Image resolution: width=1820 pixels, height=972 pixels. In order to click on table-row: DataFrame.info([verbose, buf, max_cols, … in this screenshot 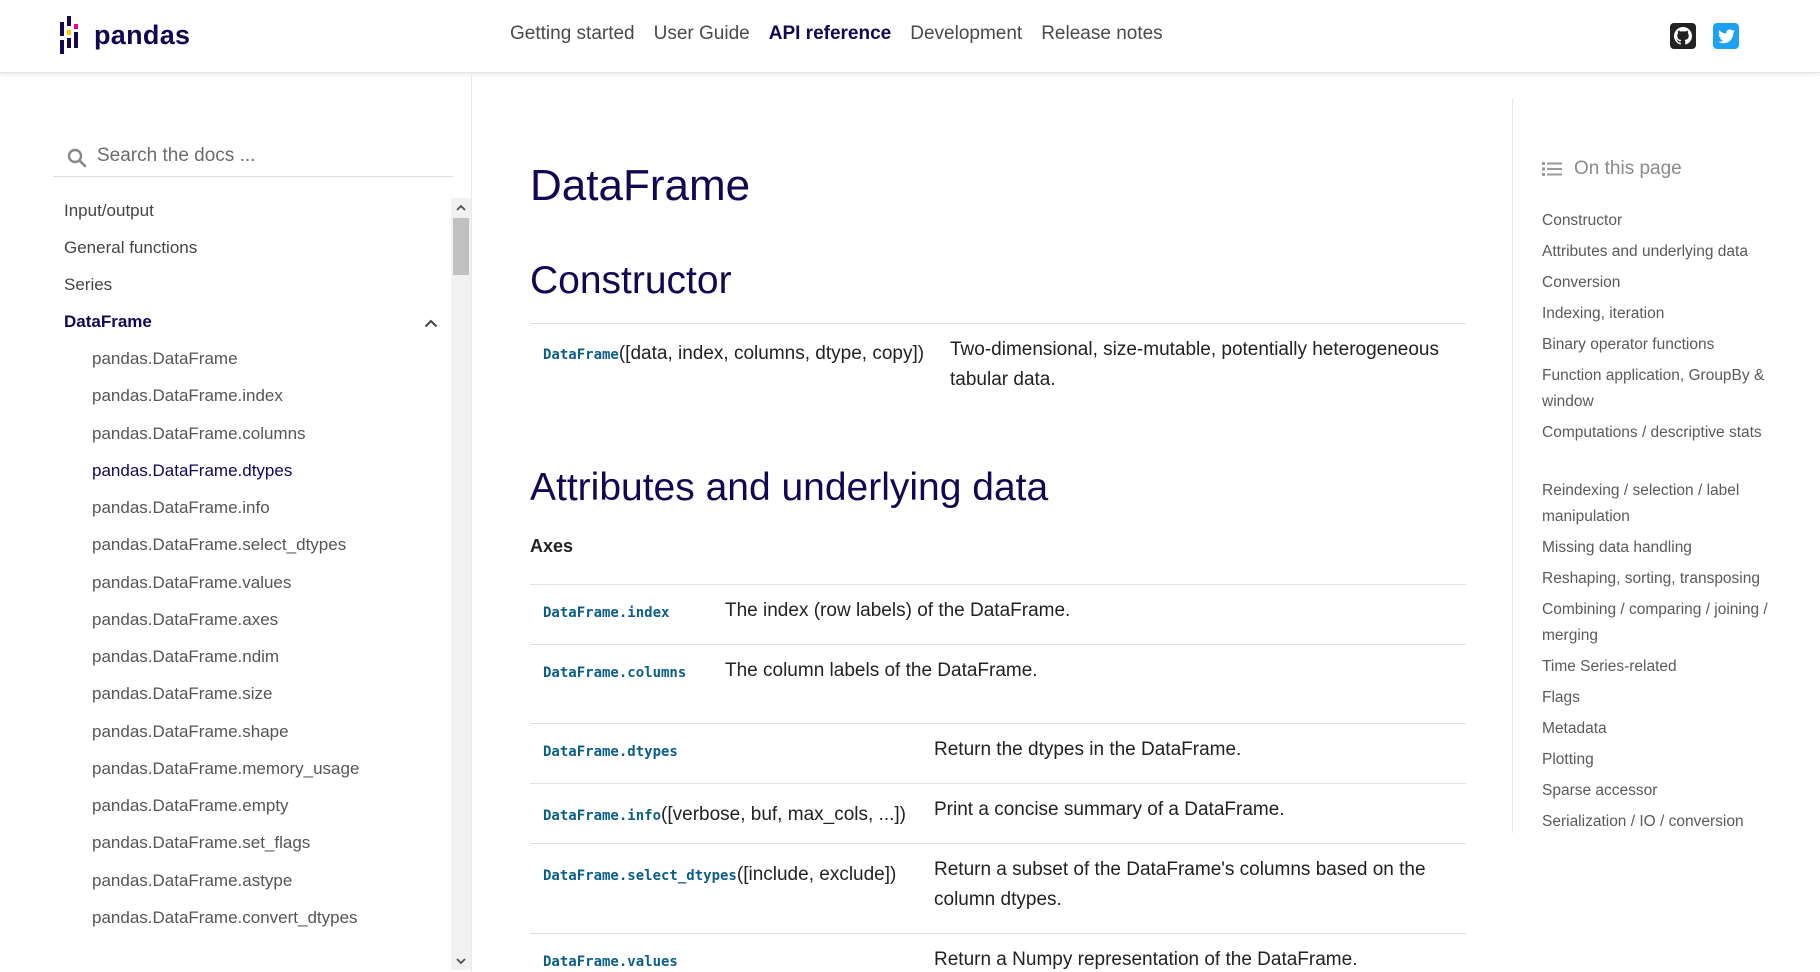, I will do `click(998, 813)`.